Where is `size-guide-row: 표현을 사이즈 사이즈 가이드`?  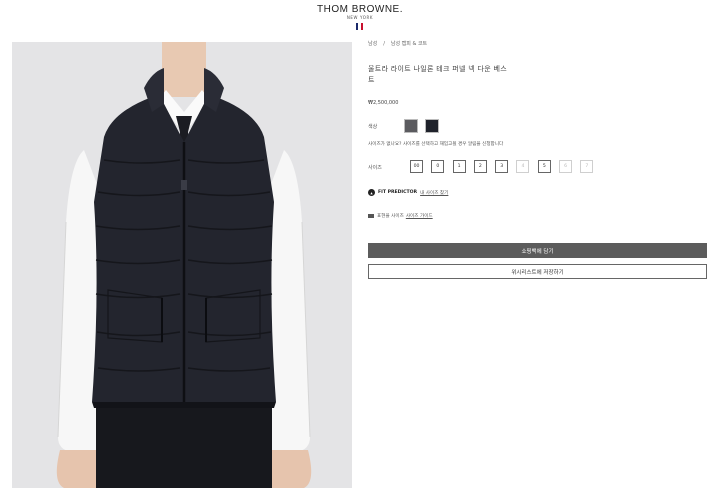
size-guide-row: 표현을 사이즈 사이즈 가이드 is located at coordinates (400, 216).